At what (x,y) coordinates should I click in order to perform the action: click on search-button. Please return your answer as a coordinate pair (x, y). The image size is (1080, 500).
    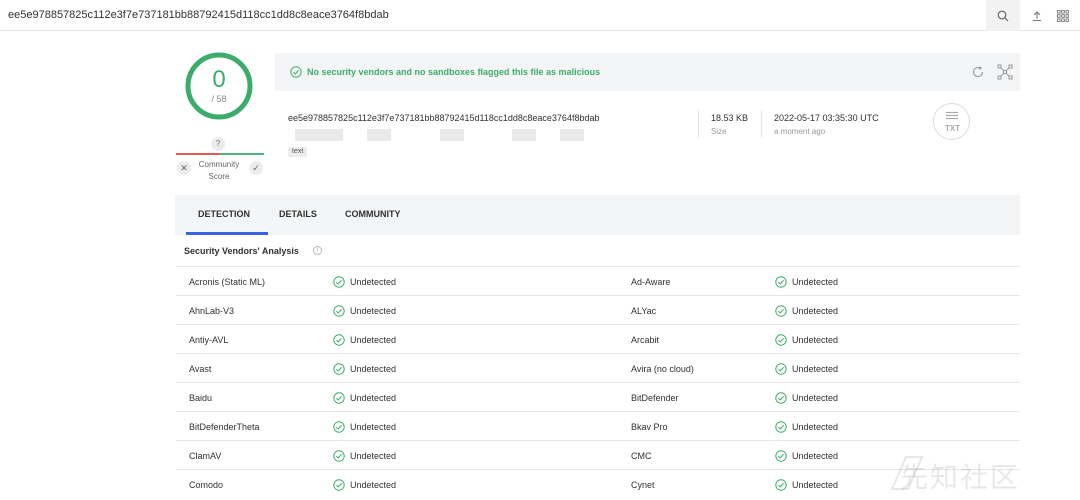
    Looking at the image, I should click on (1003, 15).